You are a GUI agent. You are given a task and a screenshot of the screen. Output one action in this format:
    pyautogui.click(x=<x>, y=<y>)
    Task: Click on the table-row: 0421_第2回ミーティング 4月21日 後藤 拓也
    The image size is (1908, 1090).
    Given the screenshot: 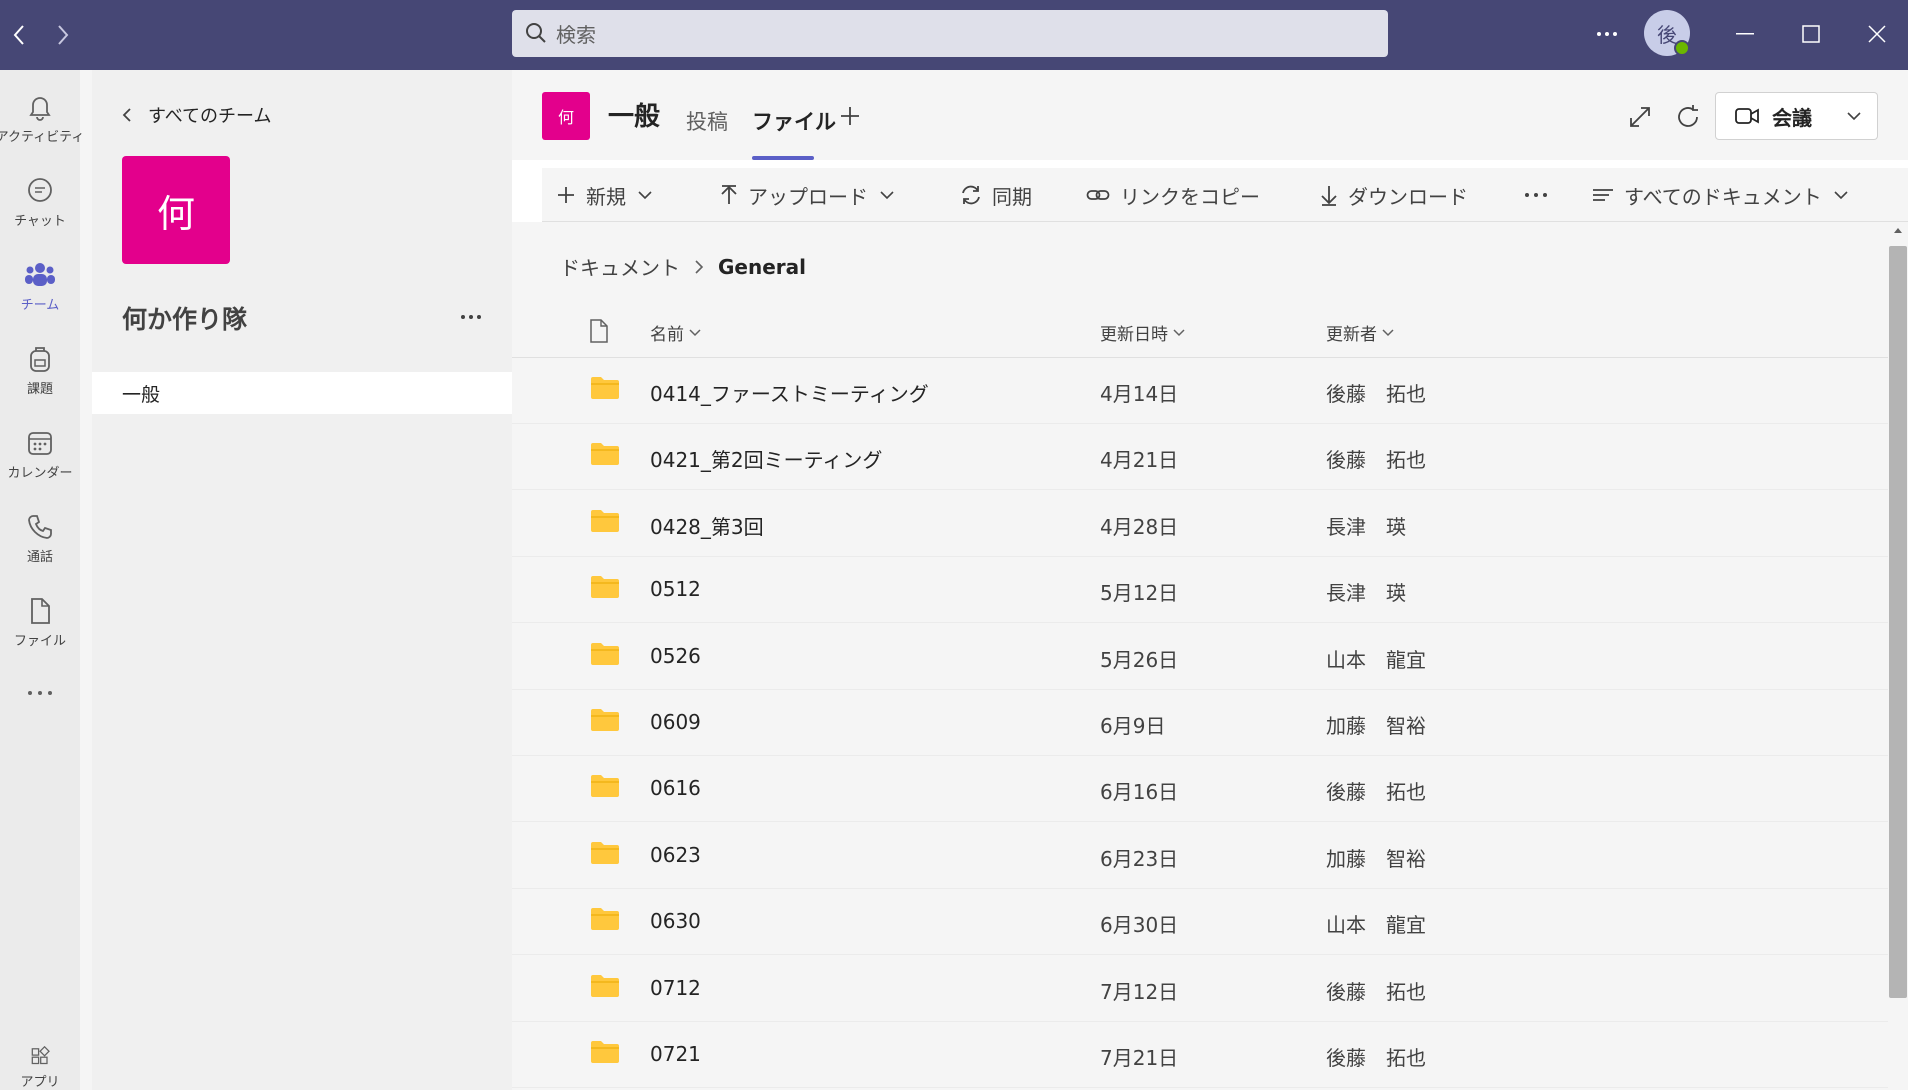 What is the action you would take?
    pyautogui.click(x=1200, y=457)
    